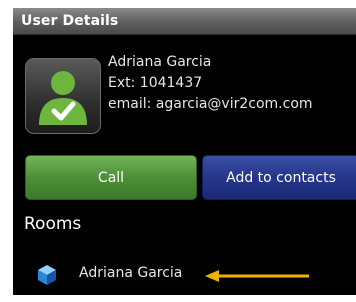 The width and height of the screenshot is (356, 302). Describe the element at coordinates (70, 21) in the screenshot. I see `page-title: User Details` at that location.